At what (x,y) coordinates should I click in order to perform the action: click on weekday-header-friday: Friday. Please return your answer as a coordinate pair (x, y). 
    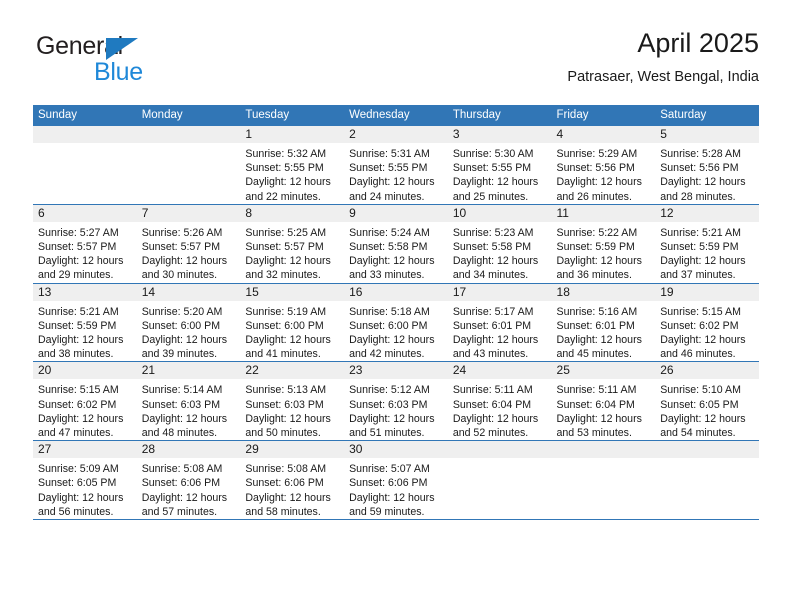
    Looking at the image, I should click on (603, 115).